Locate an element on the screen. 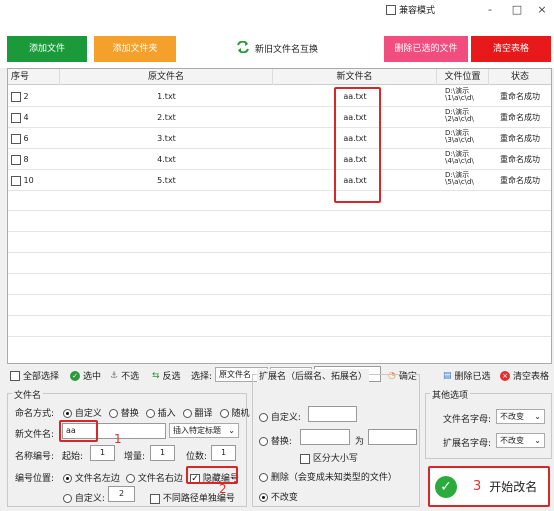  remove-selected-button: 删除已选的文件 is located at coordinates (426, 49).